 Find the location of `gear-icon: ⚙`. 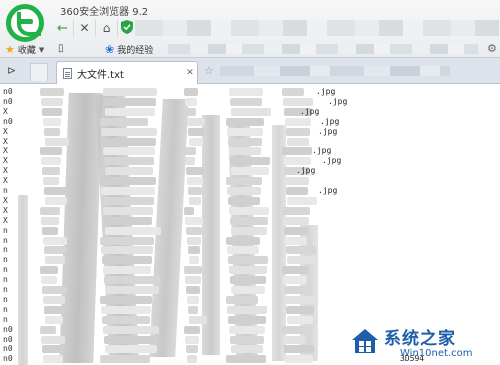

gear-icon: ⚙ is located at coordinates (492, 48).